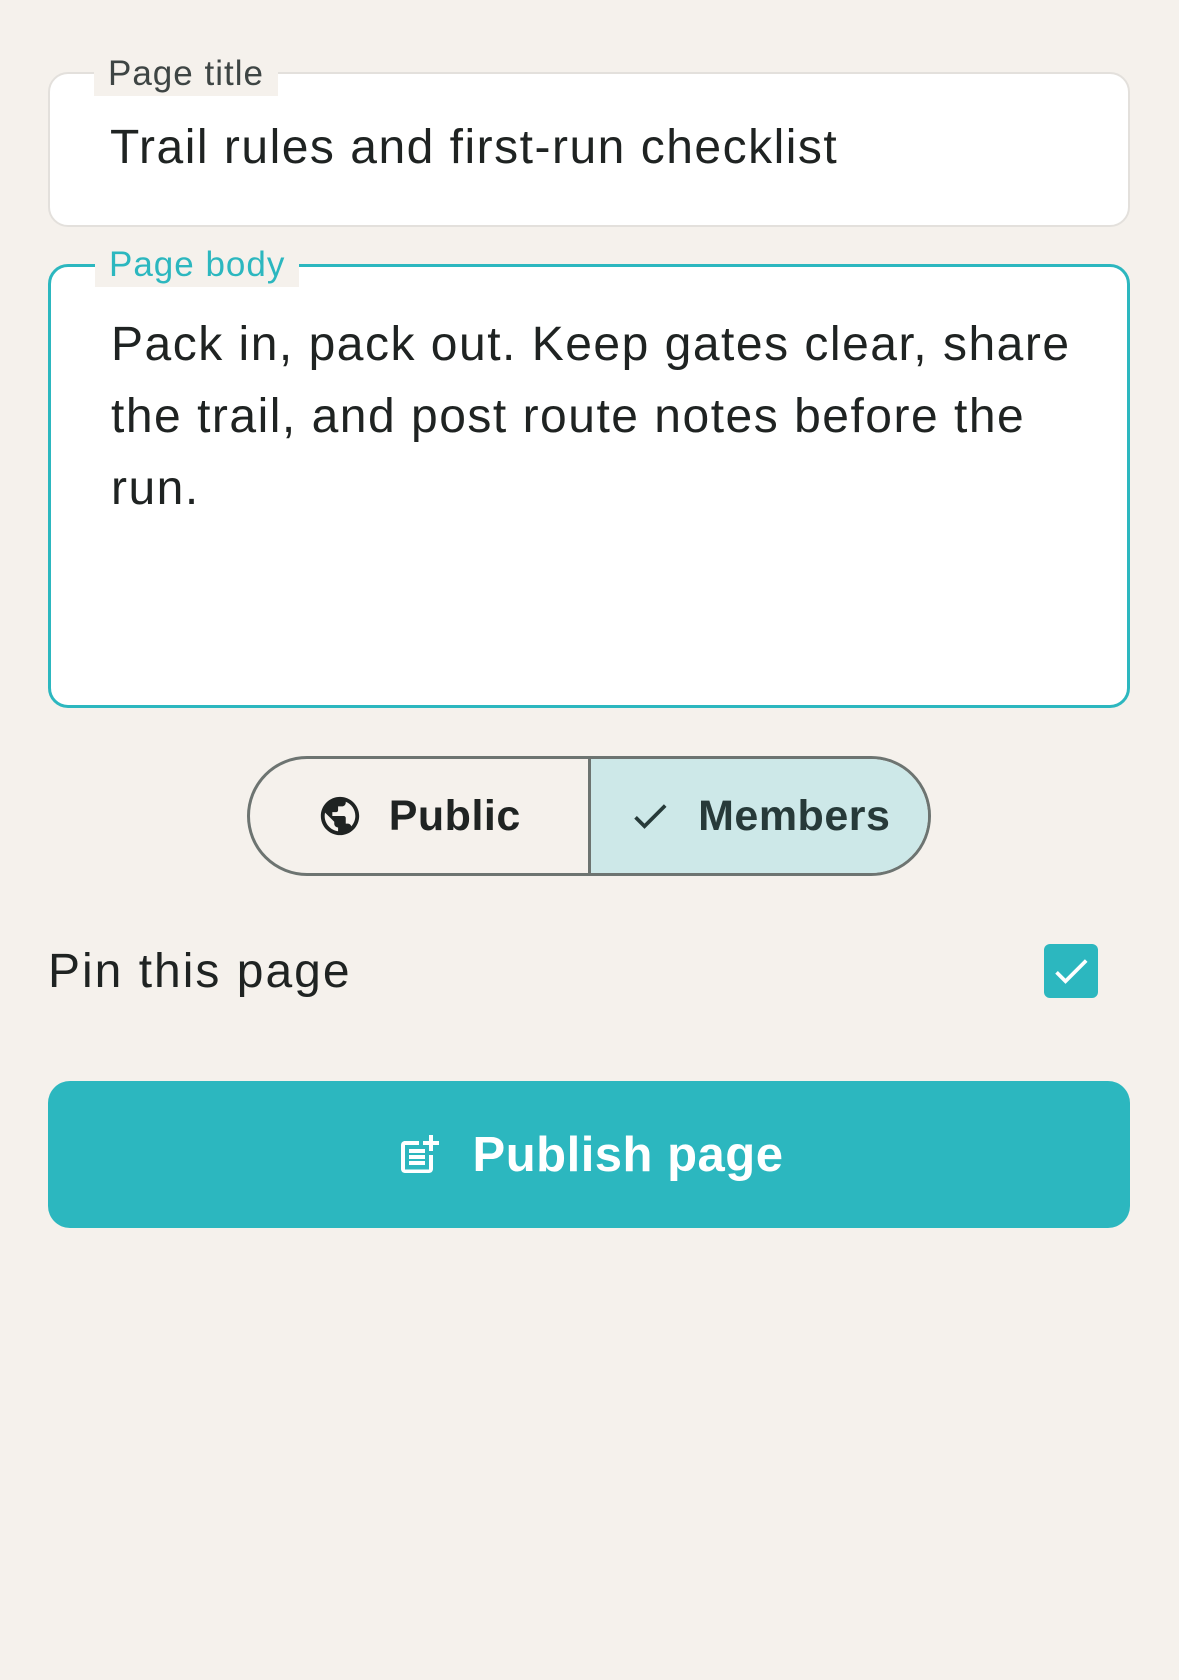  What do you see at coordinates (599, 148) in the screenshot?
I see `page-title-input: Trail rules and first-run checklist` at bounding box center [599, 148].